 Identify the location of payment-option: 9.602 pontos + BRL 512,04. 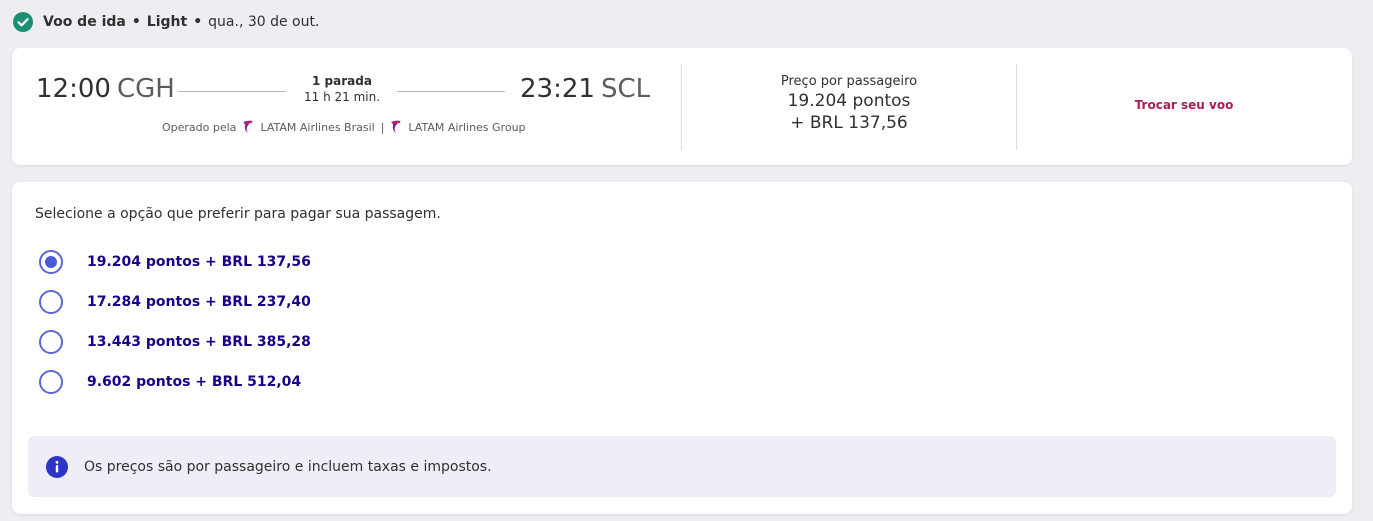
(170, 382).